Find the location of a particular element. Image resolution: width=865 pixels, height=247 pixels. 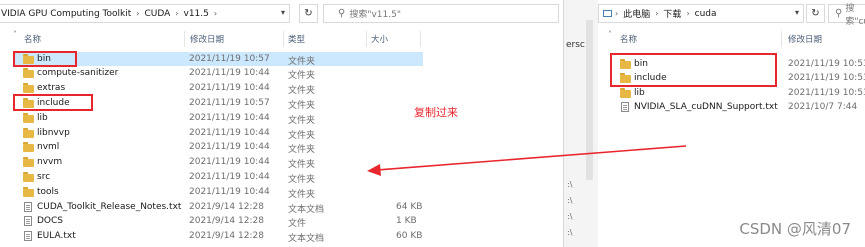

breadcrumb-item: CUDA is located at coordinates (157, 14).